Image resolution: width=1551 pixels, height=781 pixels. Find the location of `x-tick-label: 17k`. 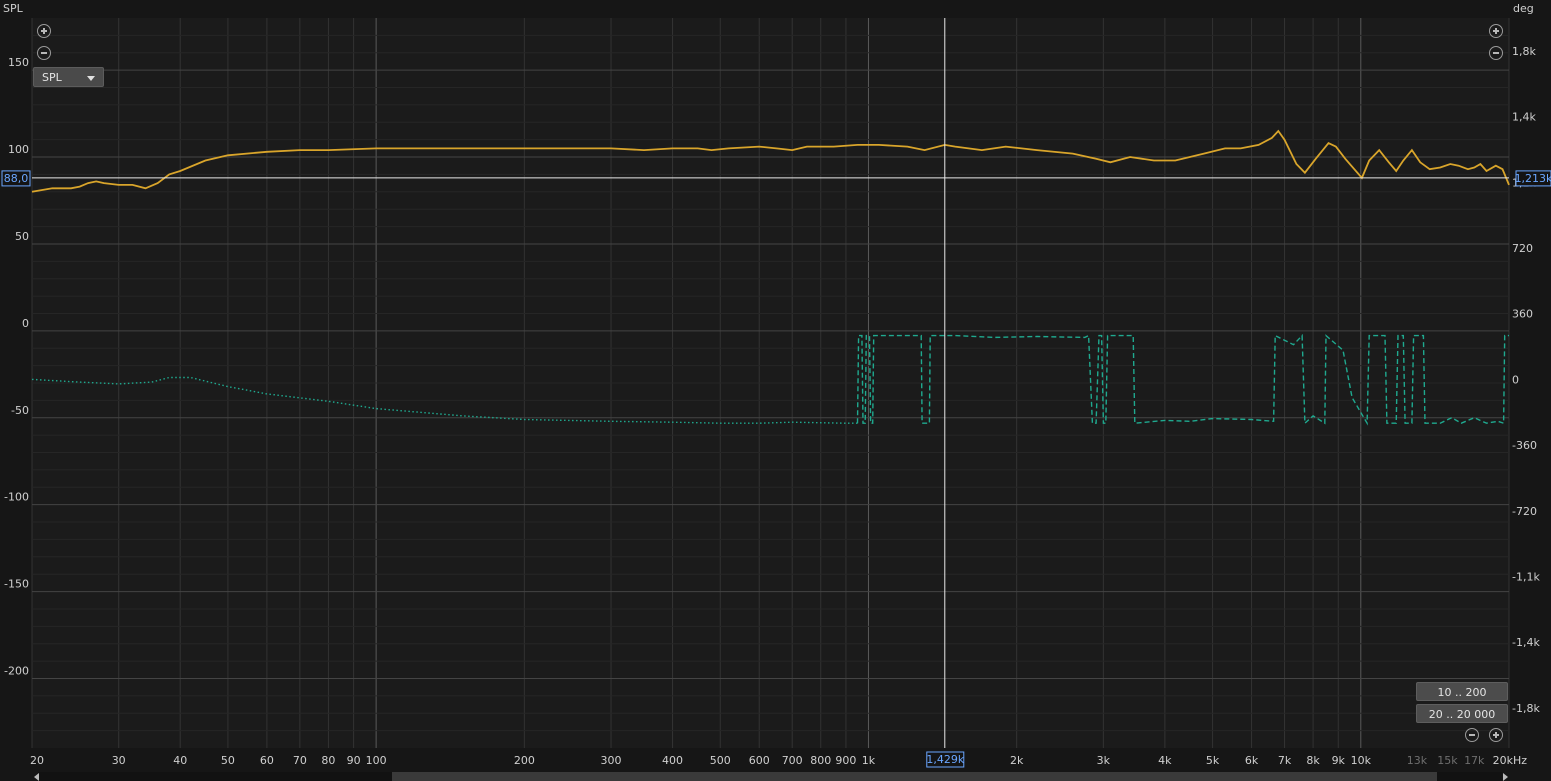

x-tick-label: 17k is located at coordinates (1474, 760).